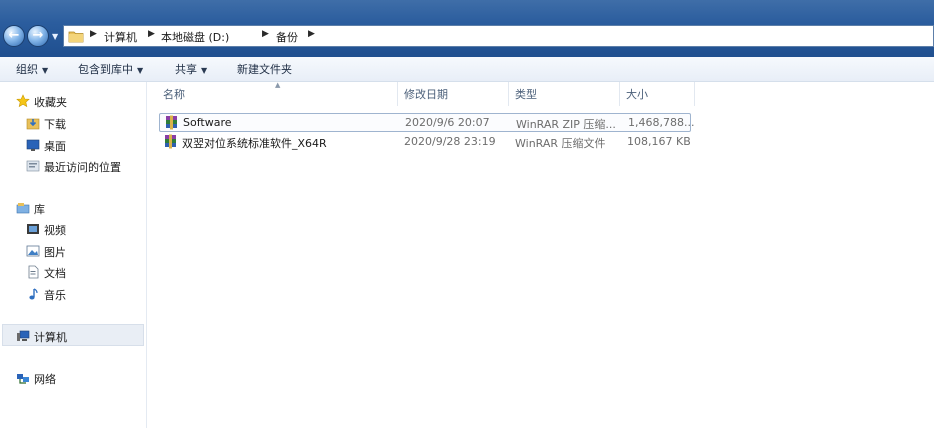 This screenshot has height=428, width=934. Describe the element at coordinates (498, 36) in the screenshot. I see `address-bar: ▶ 计算机 ▶ 本地磁盘 (D:) ▶ 备份 ▶` at that location.